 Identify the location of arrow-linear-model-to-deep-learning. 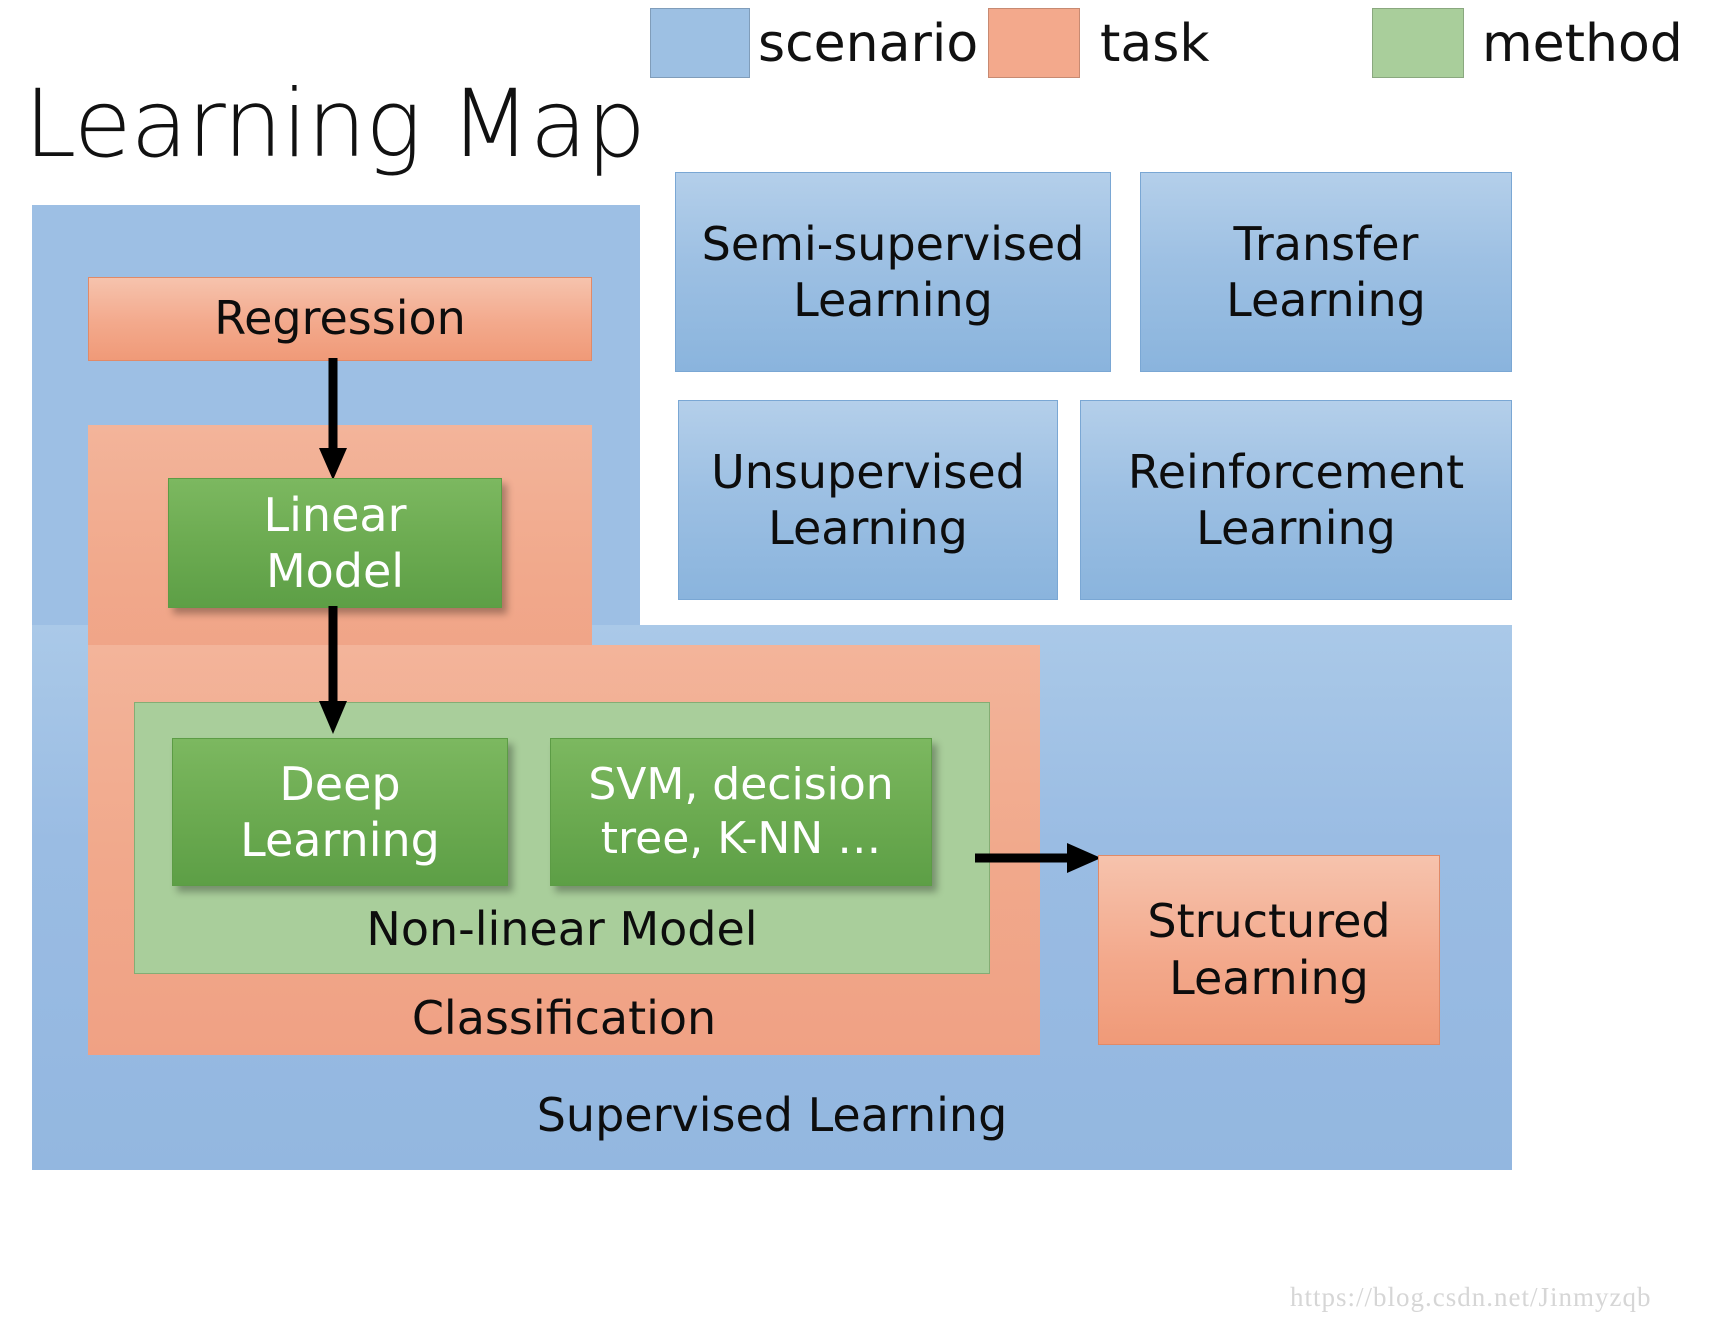
(333, 670).